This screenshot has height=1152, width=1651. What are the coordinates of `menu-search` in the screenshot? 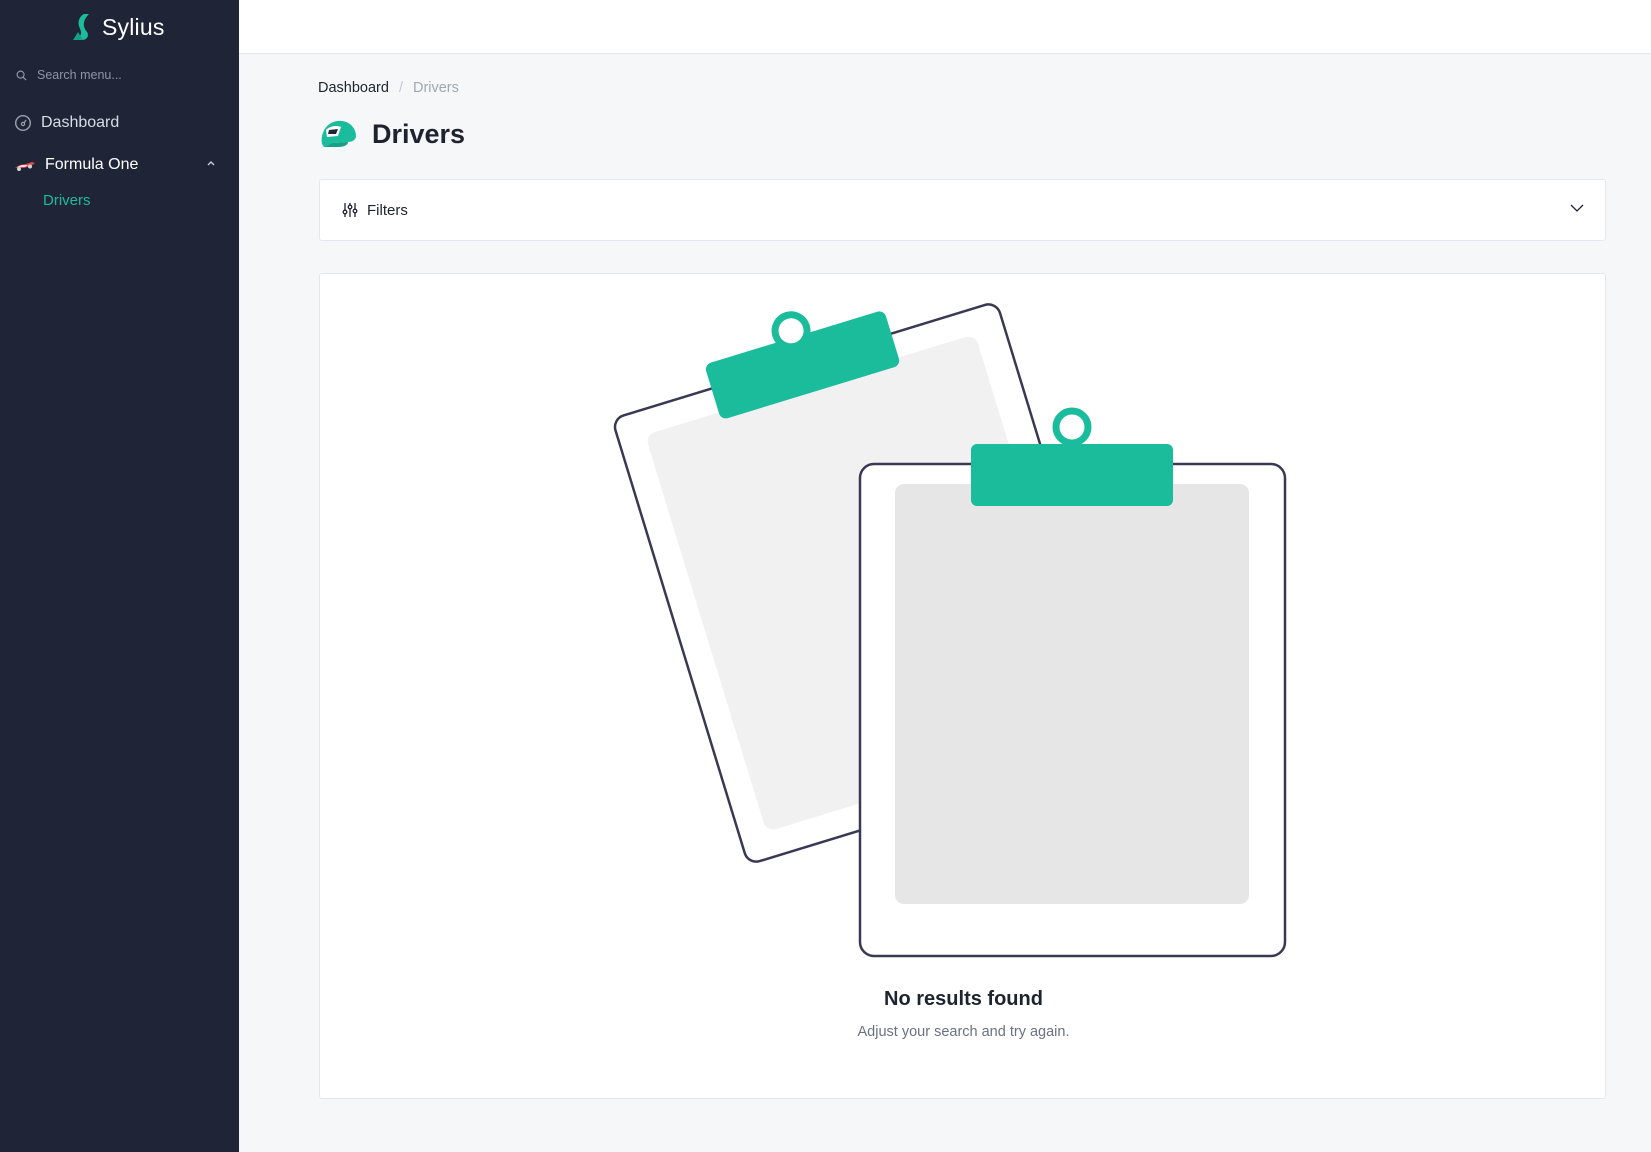 It's located at (121, 75).